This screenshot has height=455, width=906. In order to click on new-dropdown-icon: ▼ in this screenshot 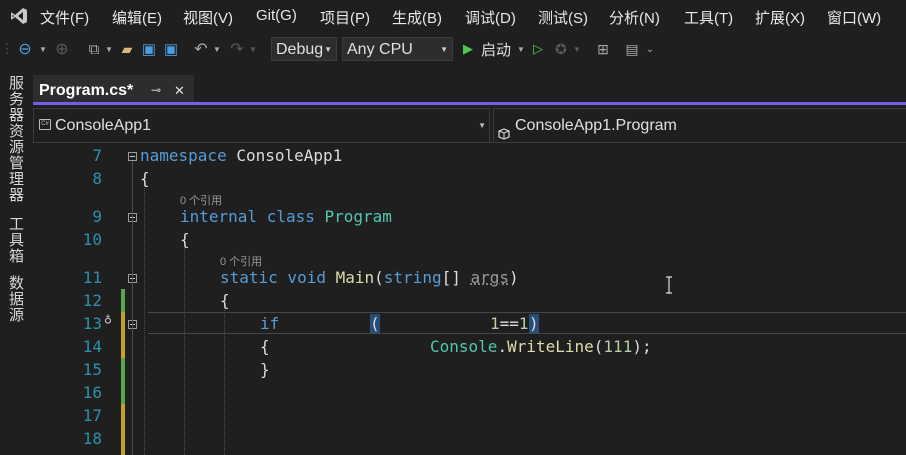, I will do `click(109, 49)`.